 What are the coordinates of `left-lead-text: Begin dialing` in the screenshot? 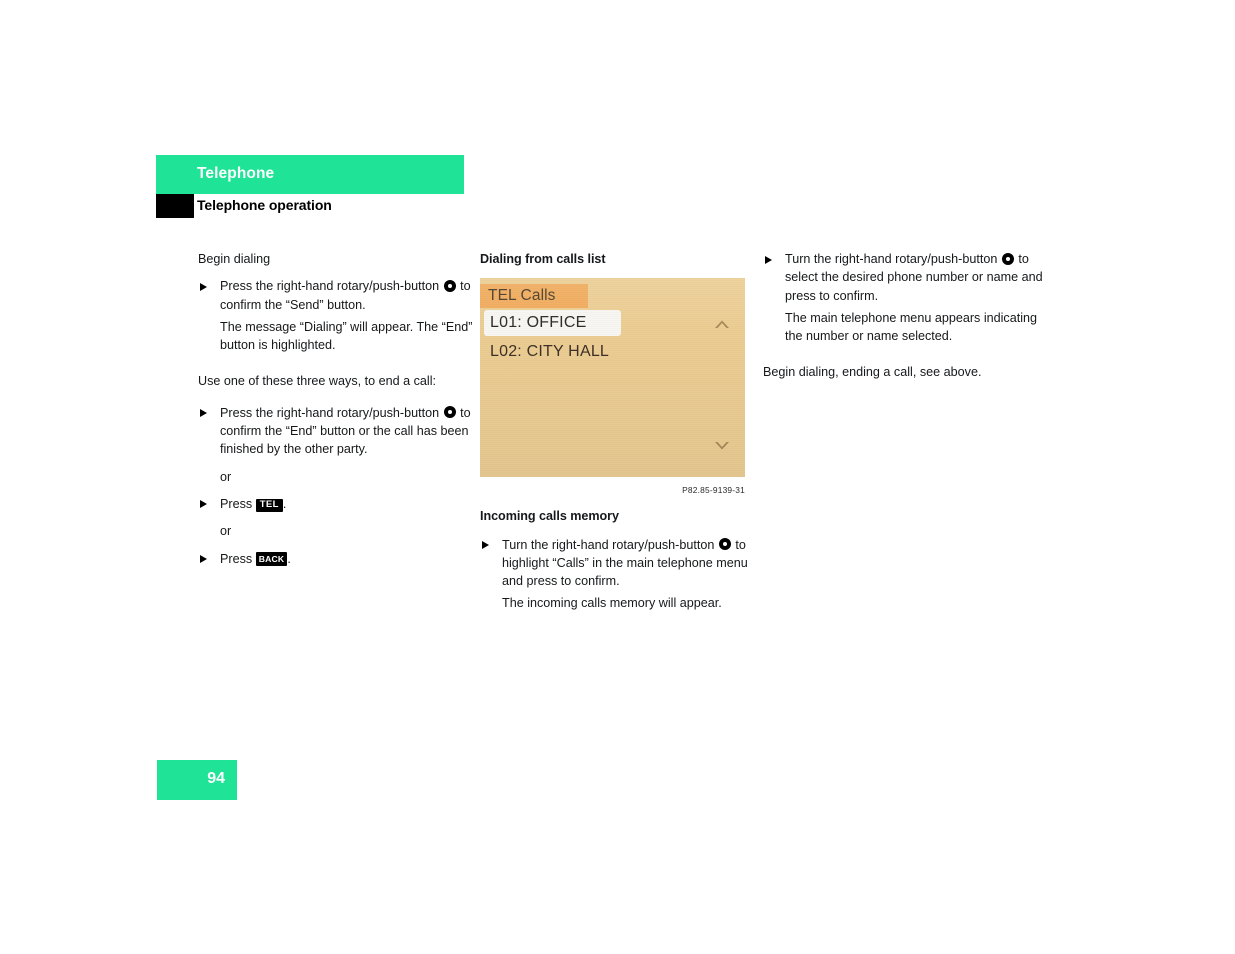 It's located at (234, 259).